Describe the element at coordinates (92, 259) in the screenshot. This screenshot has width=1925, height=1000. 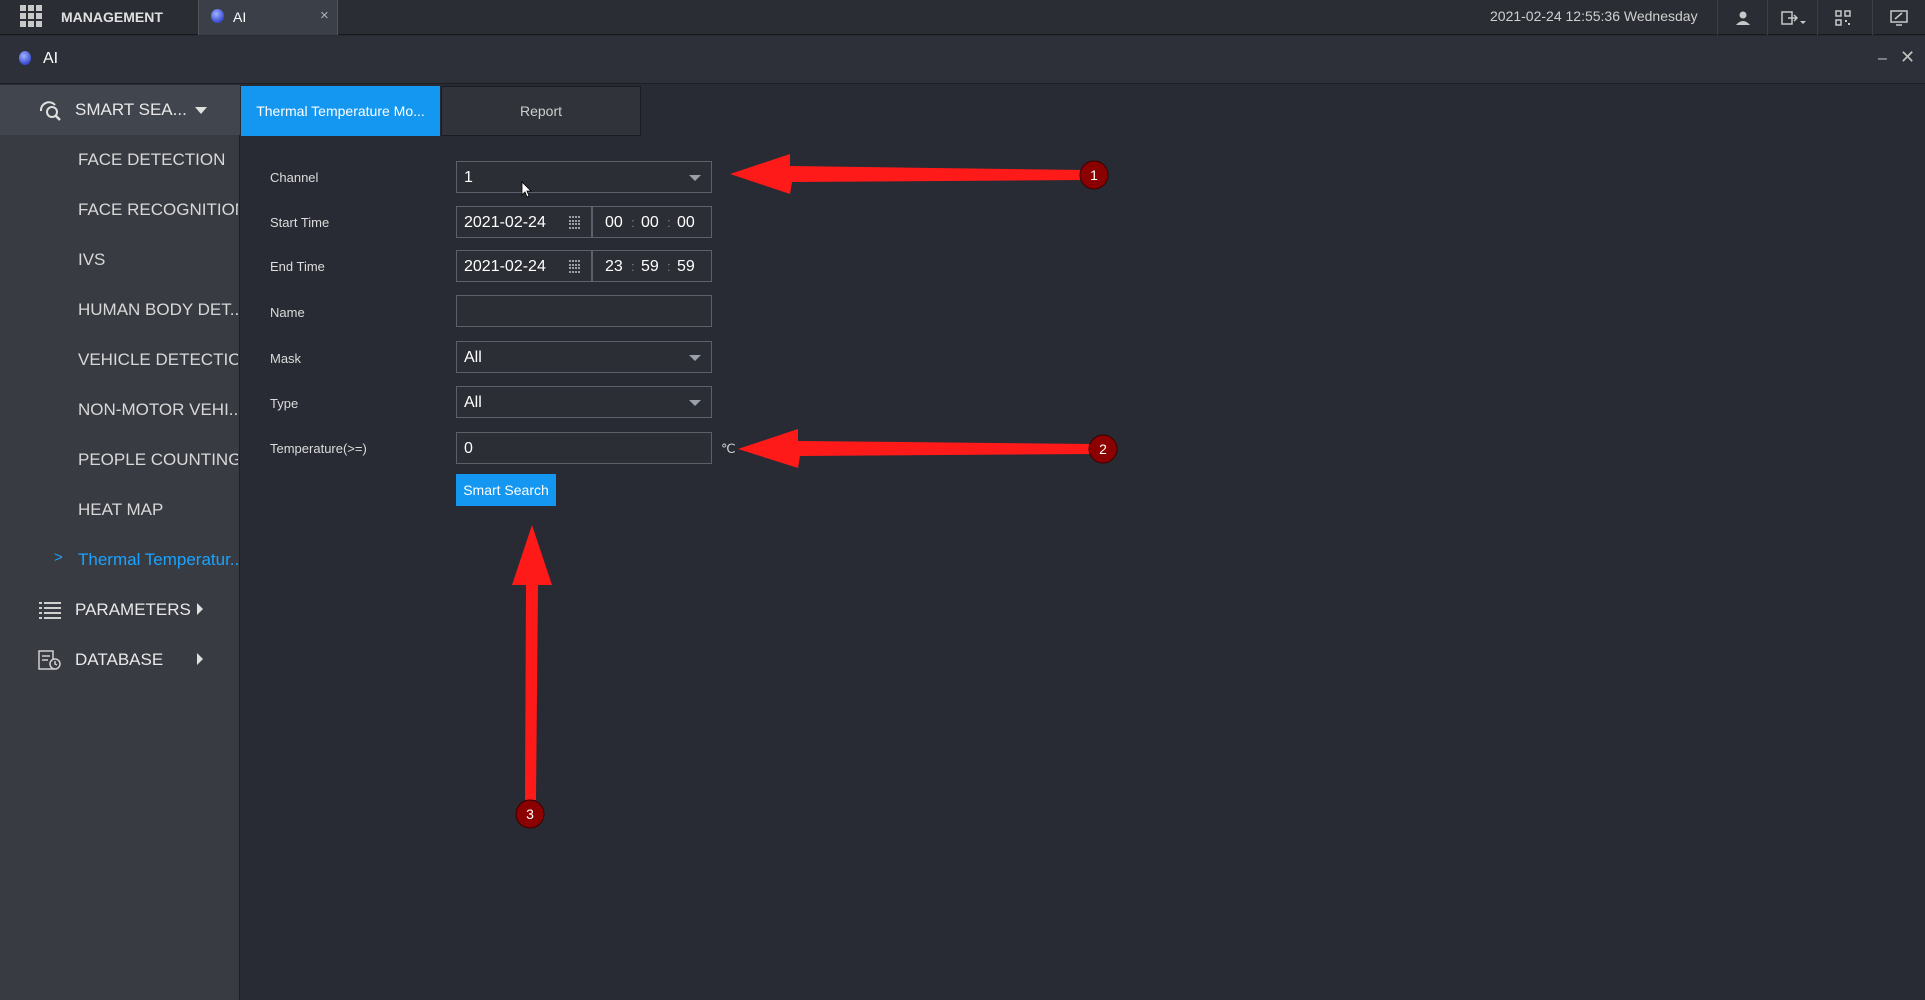
I see `sidebar-item-label: IVS` at that location.